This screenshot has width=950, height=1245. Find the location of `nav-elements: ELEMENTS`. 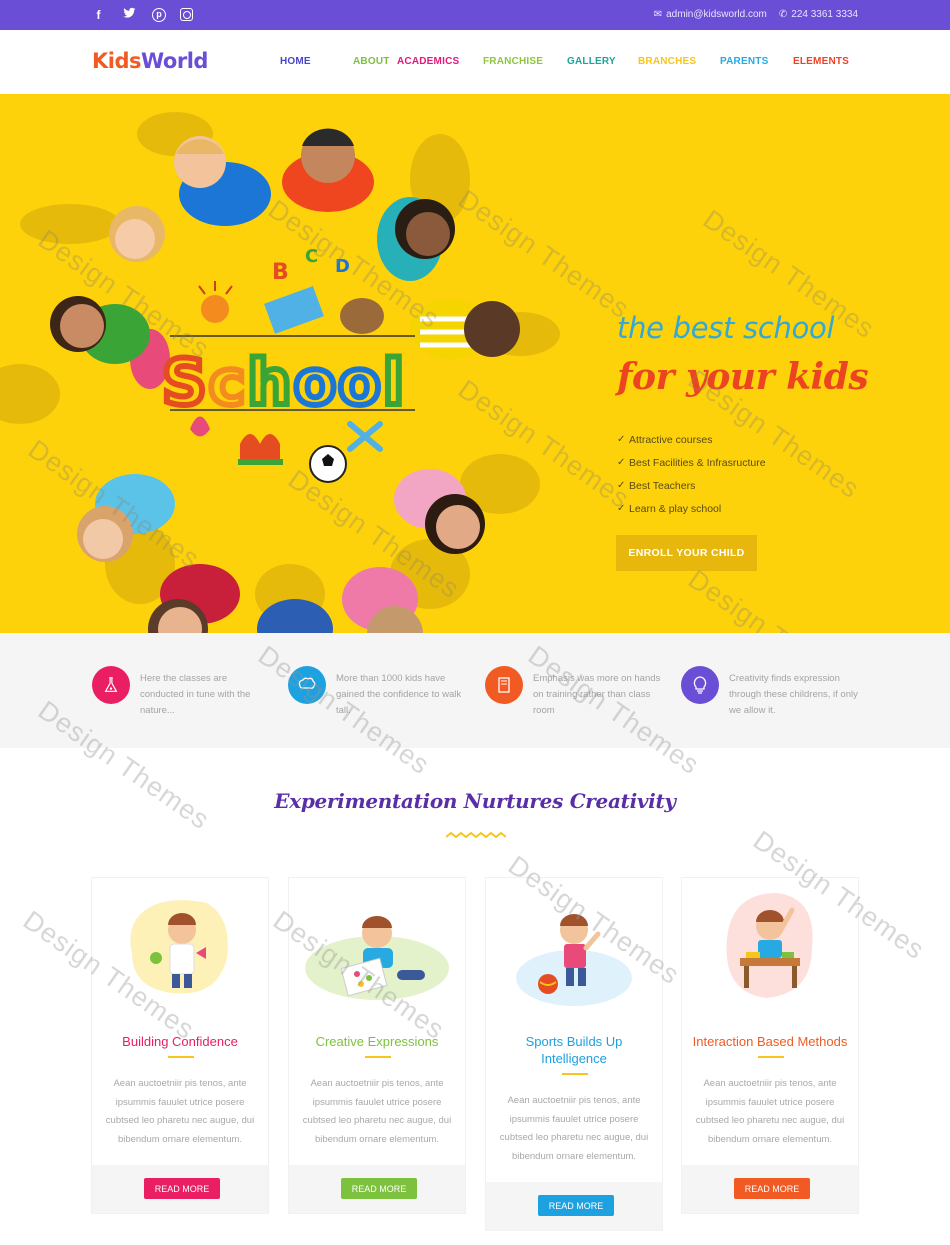

nav-elements: ELEMENTS is located at coordinates (821, 61).